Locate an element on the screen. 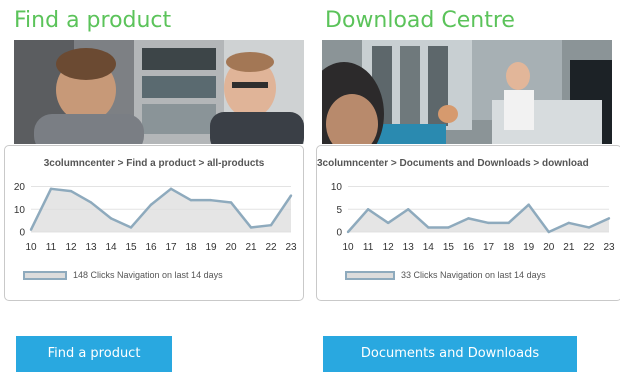 Image resolution: width=620 pixels, height=376 pixels. chart-legend: 33 Clicks Navigation on last 14 days is located at coordinates (445, 275).